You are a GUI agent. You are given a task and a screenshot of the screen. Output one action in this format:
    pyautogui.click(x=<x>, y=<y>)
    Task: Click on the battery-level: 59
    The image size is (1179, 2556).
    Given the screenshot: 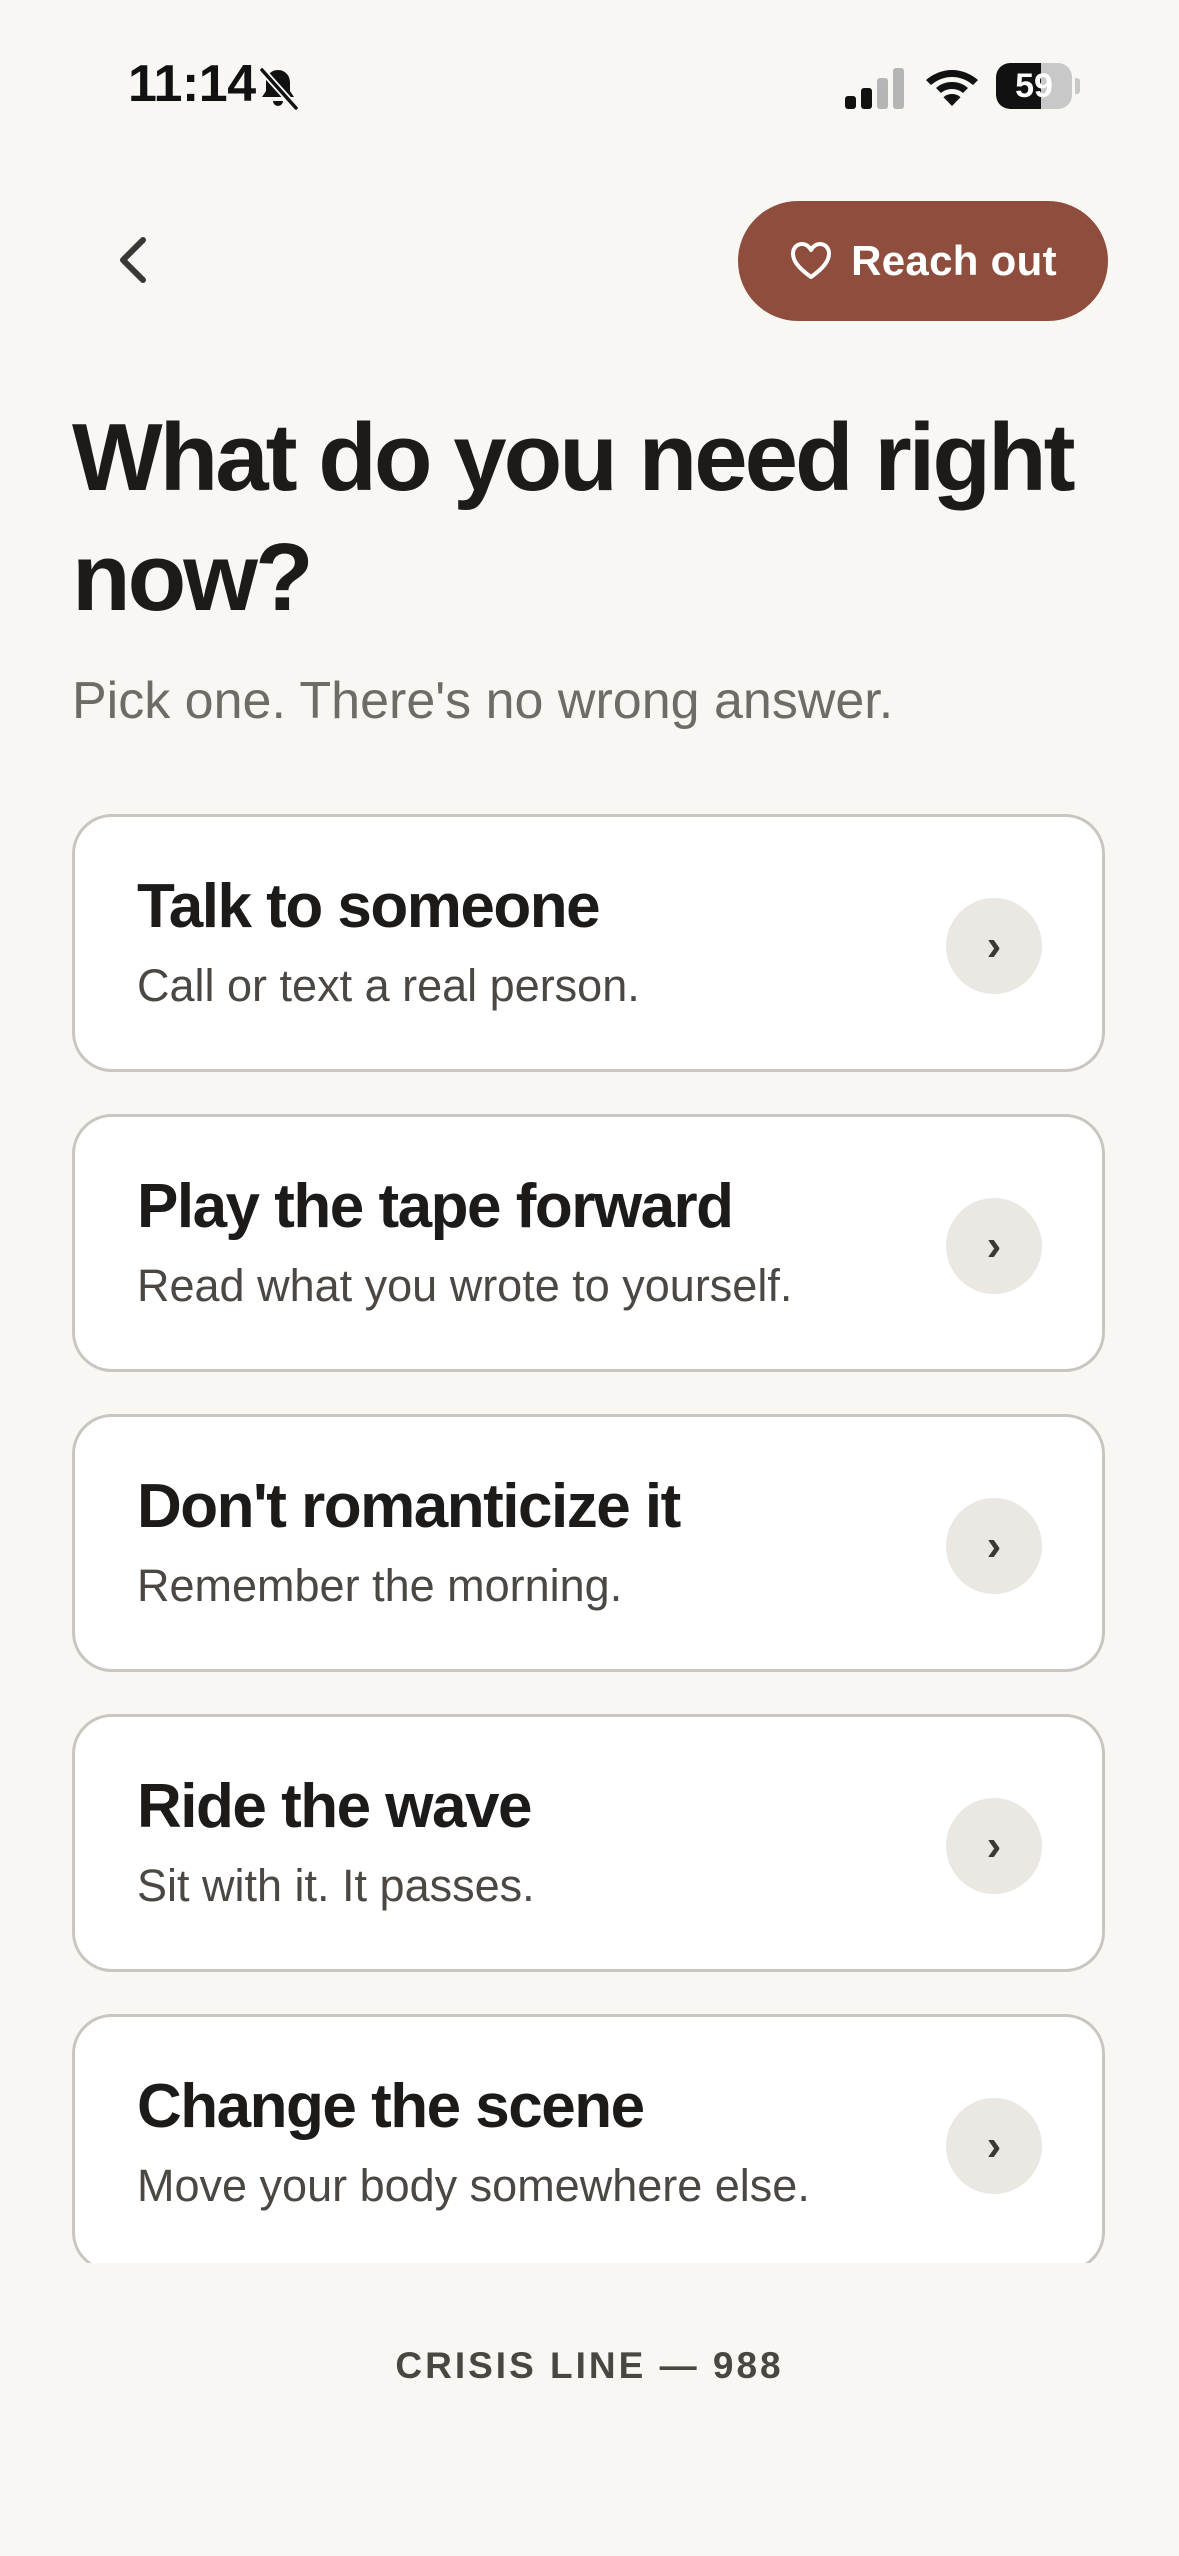 What is the action you would take?
    pyautogui.click(x=1034, y=86)
    